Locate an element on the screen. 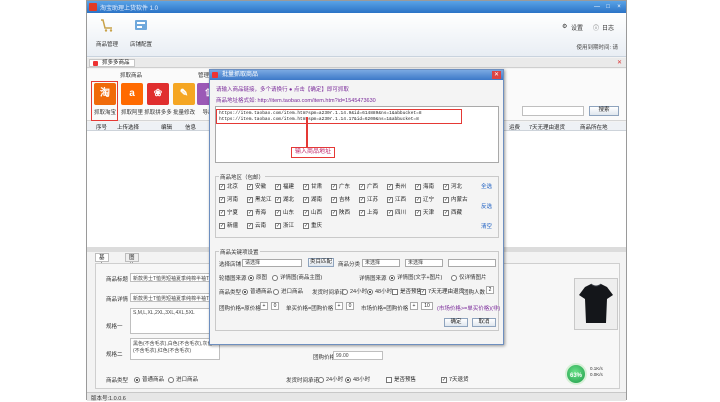  select-all-link: 全选 is located at coordinates (486, 186).